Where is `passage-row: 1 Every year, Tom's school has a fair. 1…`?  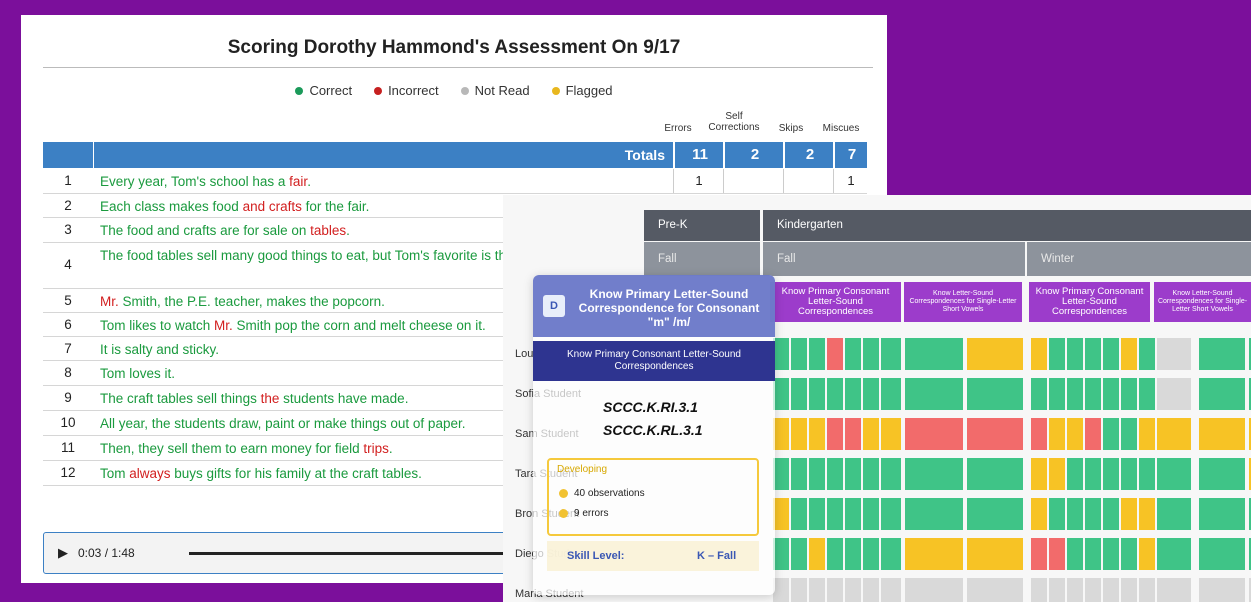
passage-row: 1 Every year, Tom's school has a fair. 1… is located at coordinates (455, 181).